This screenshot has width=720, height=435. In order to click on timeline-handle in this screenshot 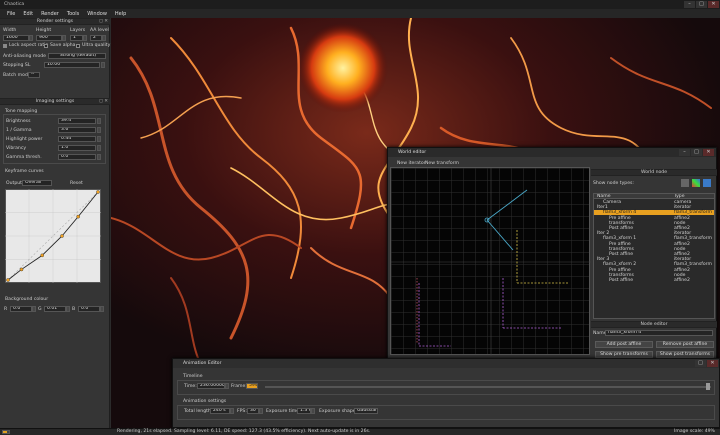, I will do `click(708, 386)`.